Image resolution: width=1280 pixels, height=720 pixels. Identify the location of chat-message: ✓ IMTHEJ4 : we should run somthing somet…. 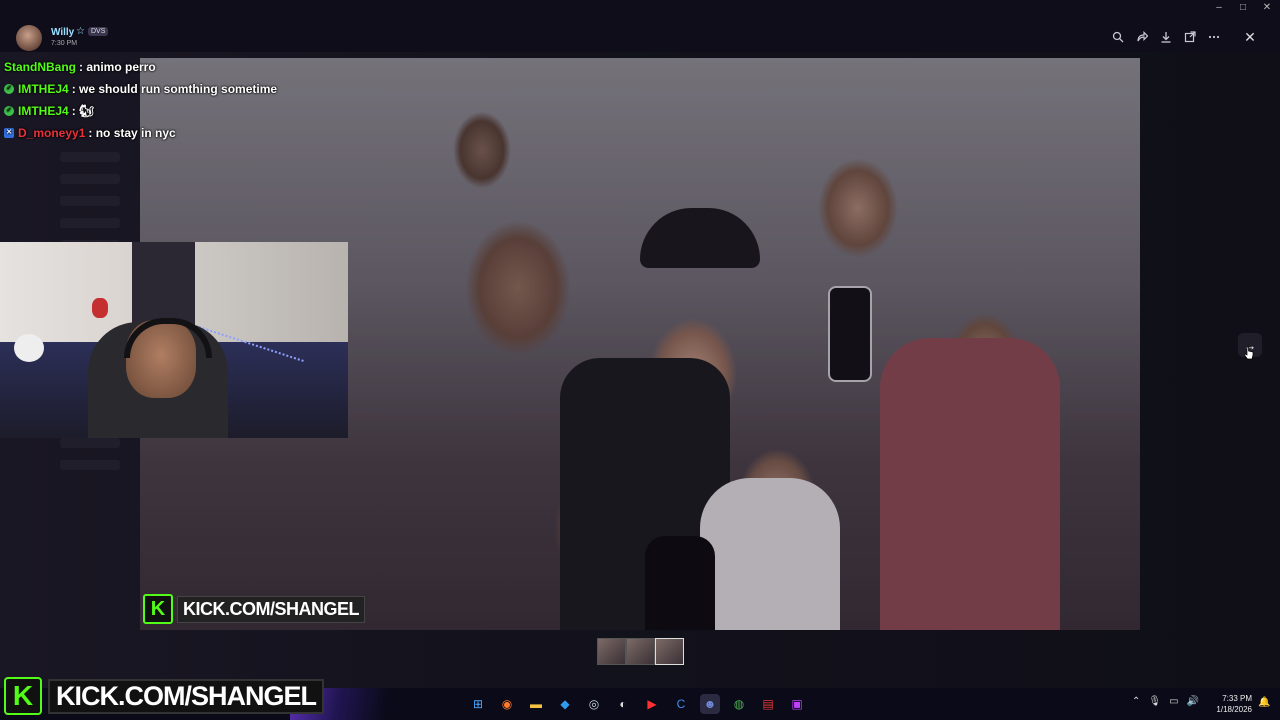
(140, 93).